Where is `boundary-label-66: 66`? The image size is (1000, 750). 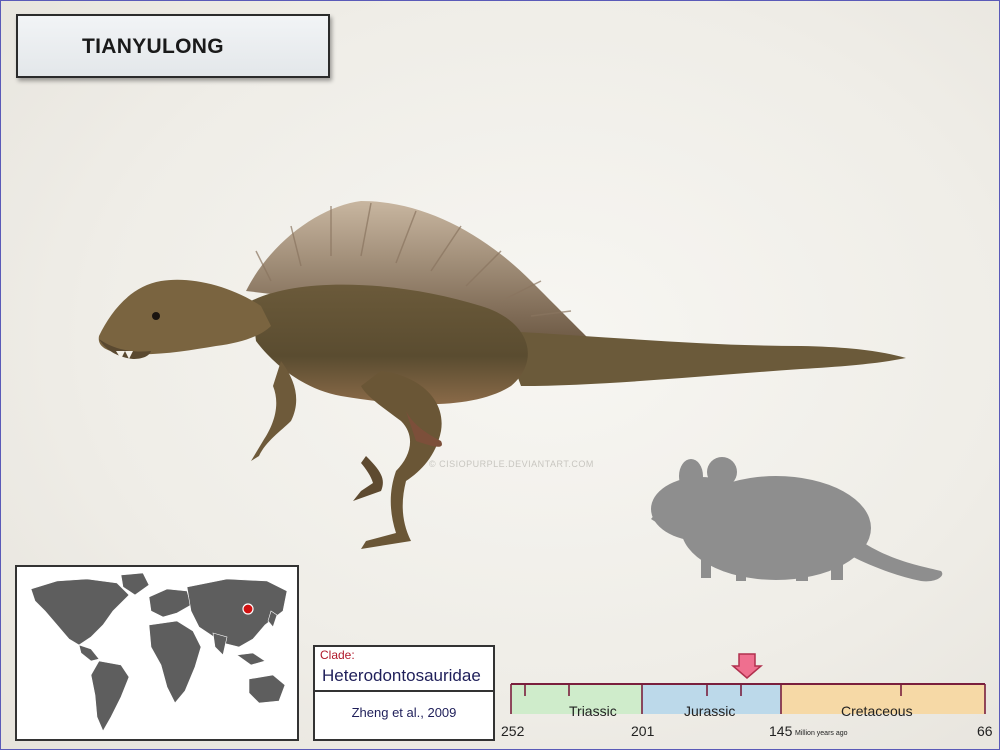 boundary-label-66: 66 is located at coordinates (985, 731).